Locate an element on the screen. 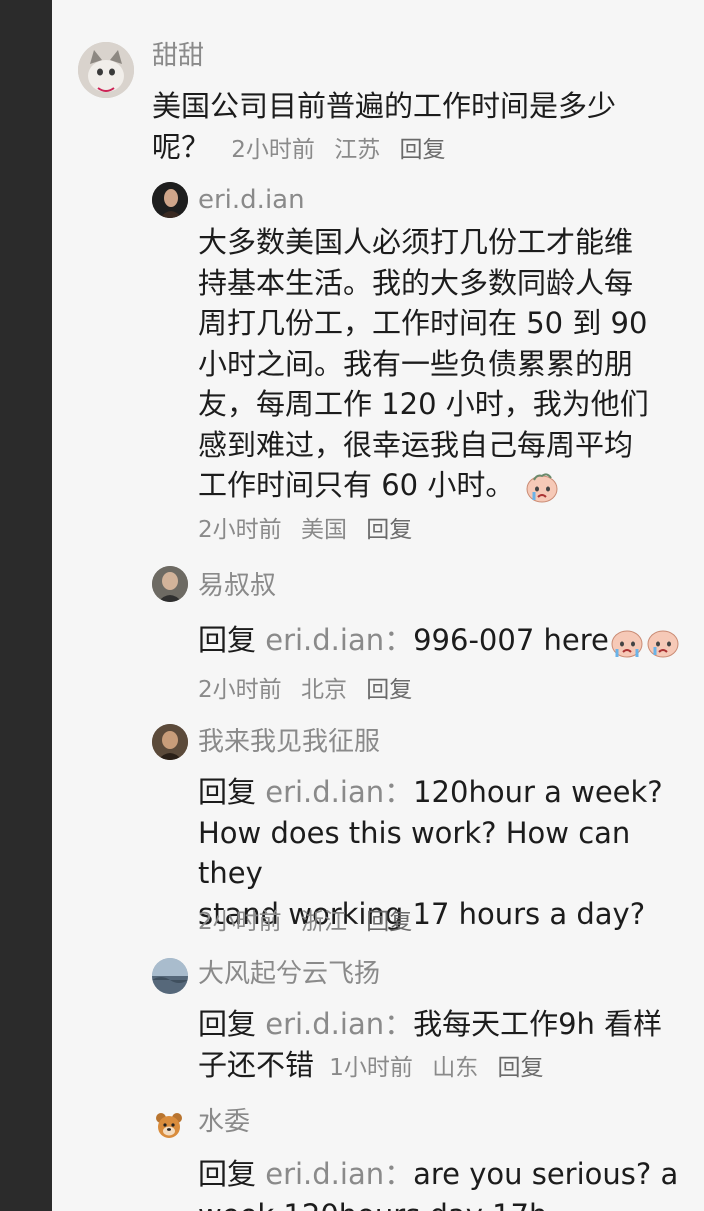  comment-location: 浙江 is located at coordinates (323, 922).